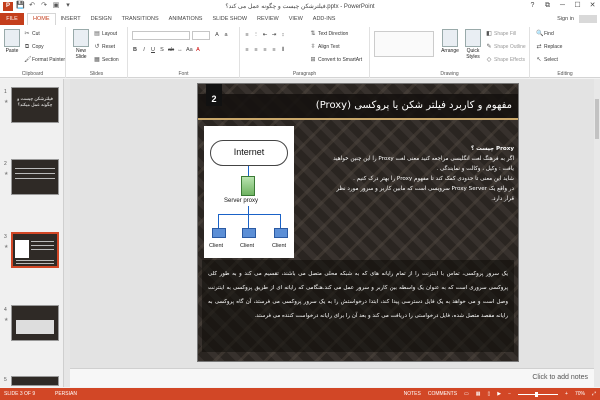 The width and height of the screenshot is (600, 400). I want to click on shape-fill-button: ◧ Shape Fill, so click(501, 34).